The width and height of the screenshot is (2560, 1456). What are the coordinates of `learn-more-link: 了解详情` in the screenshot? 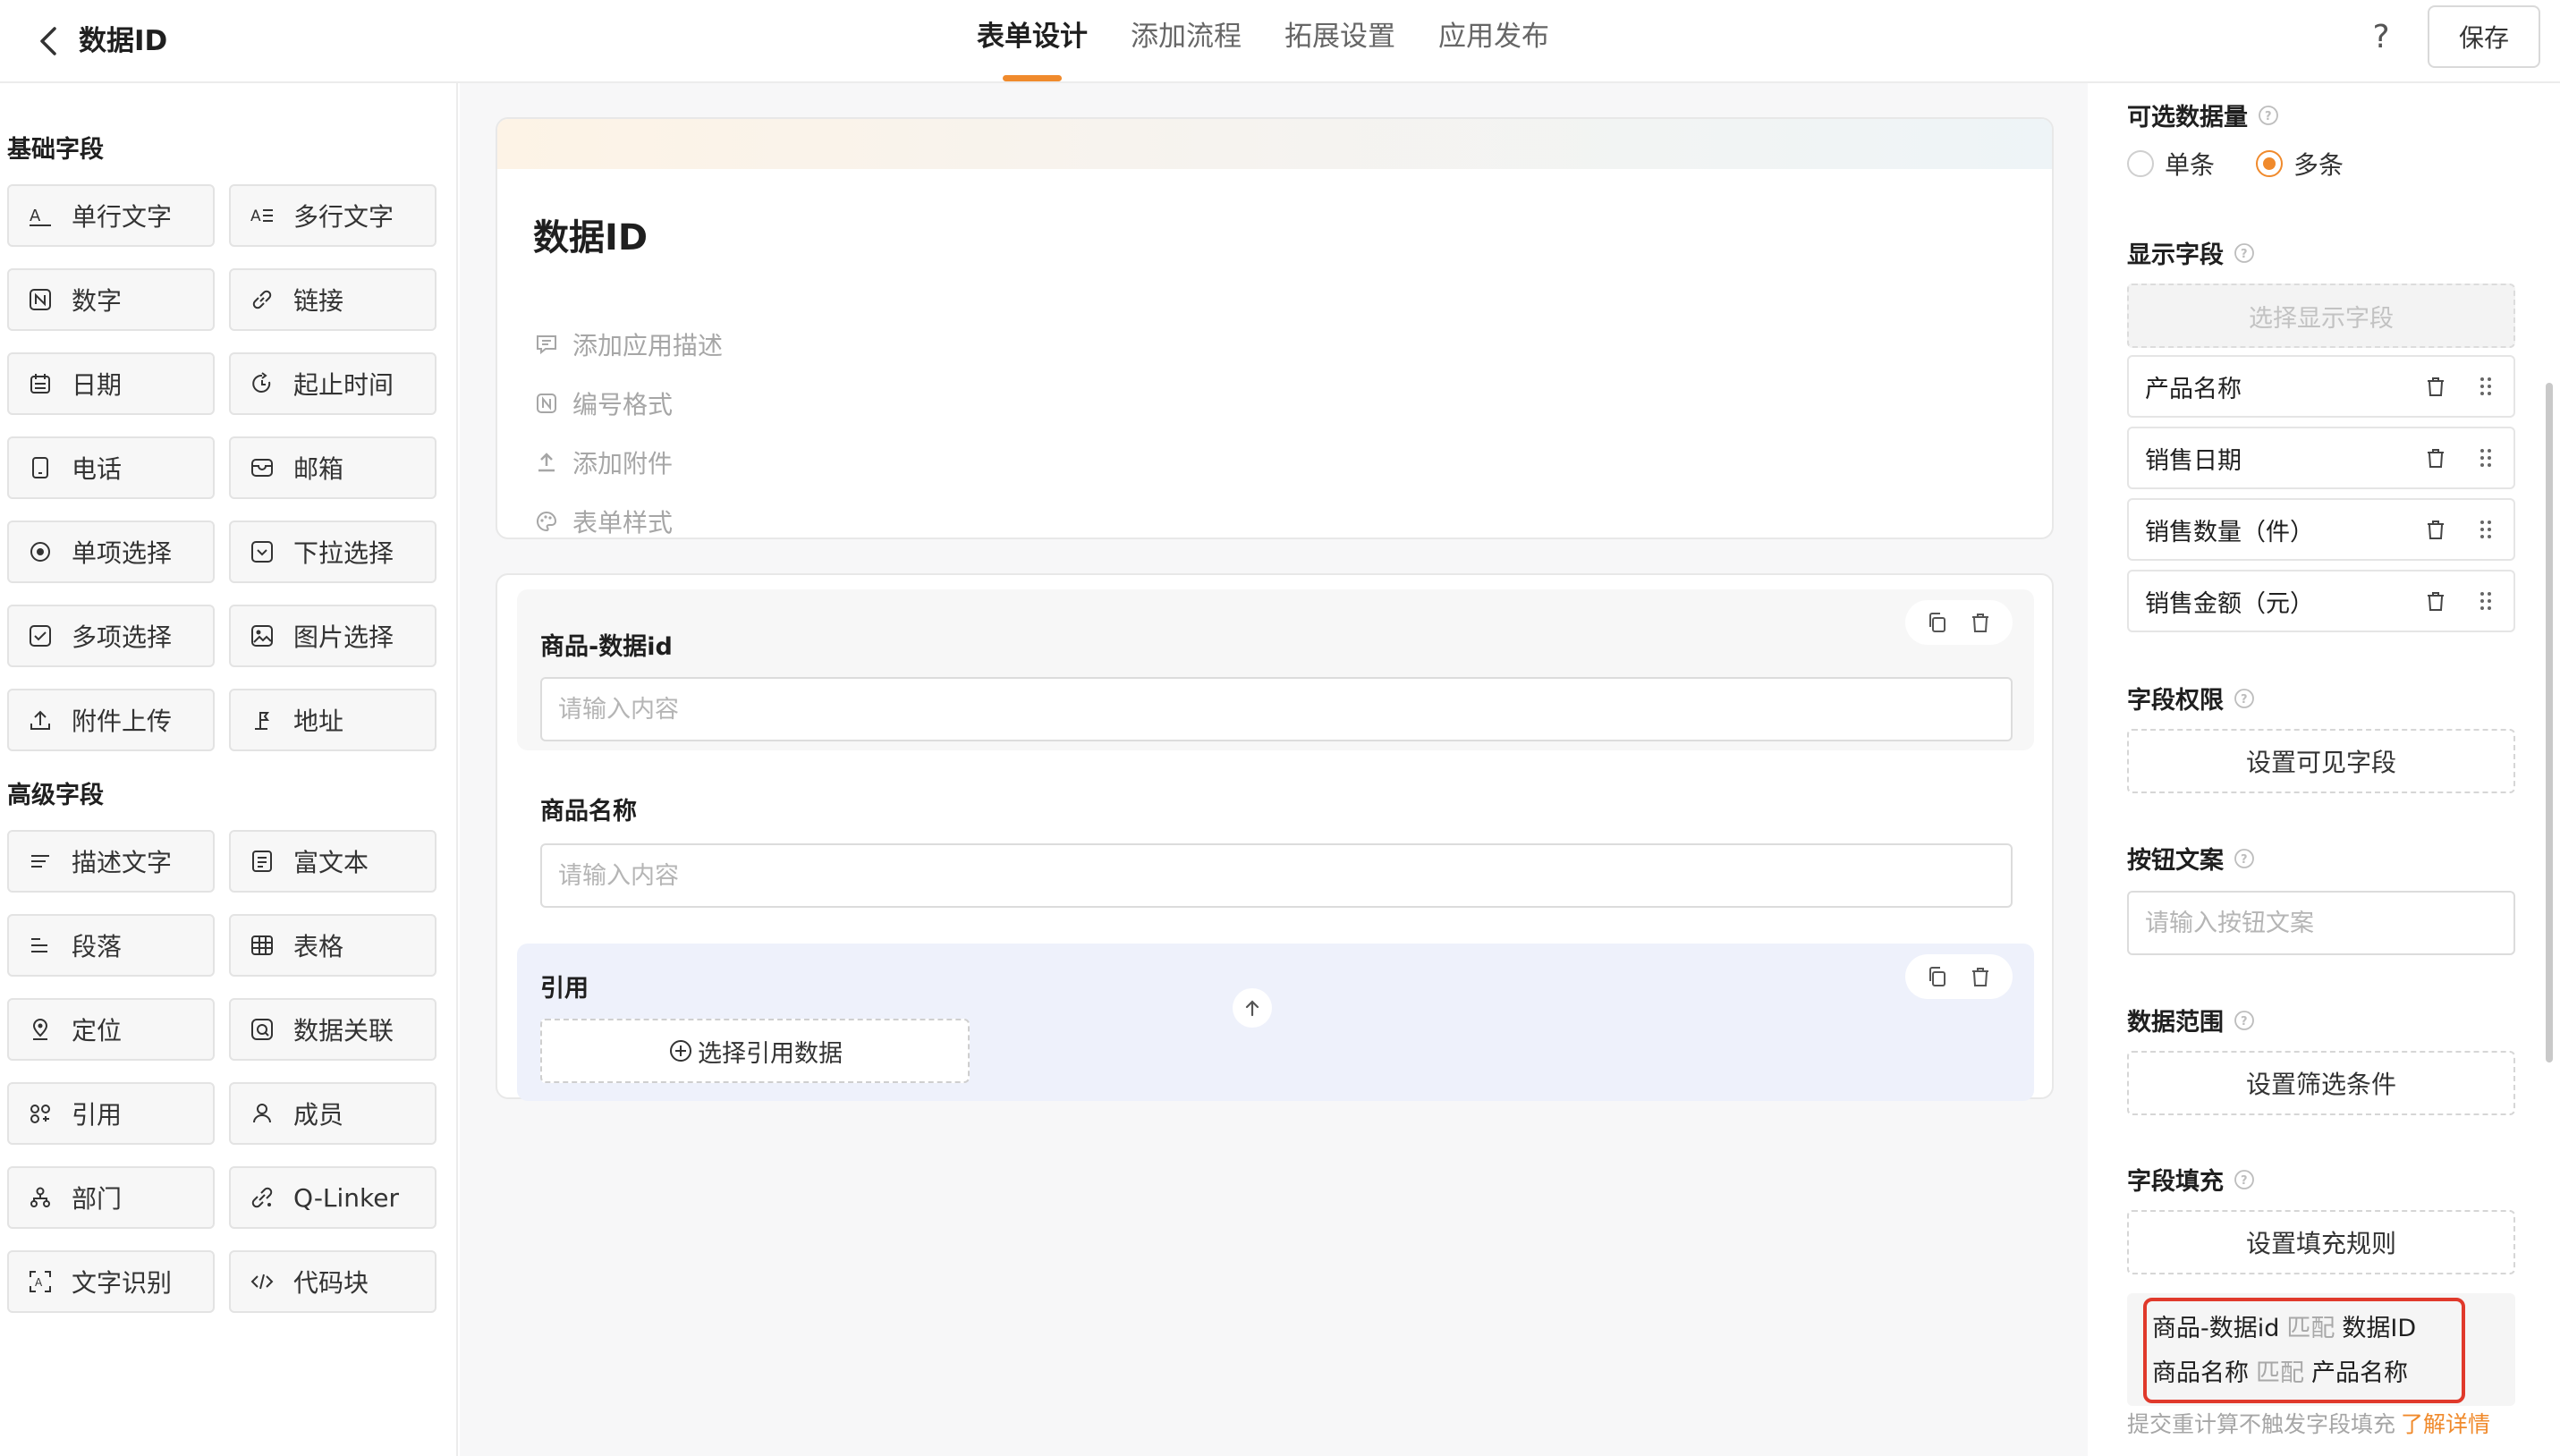 It's located at (2445, 1424).